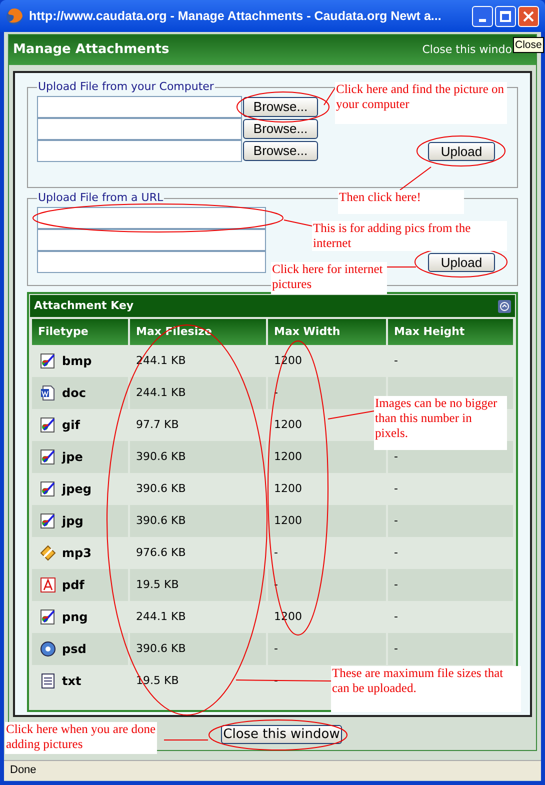 This screenshot has height=785, width=545. I want to click on annotation-note: Click here for internet pictures, so click(329, 278).